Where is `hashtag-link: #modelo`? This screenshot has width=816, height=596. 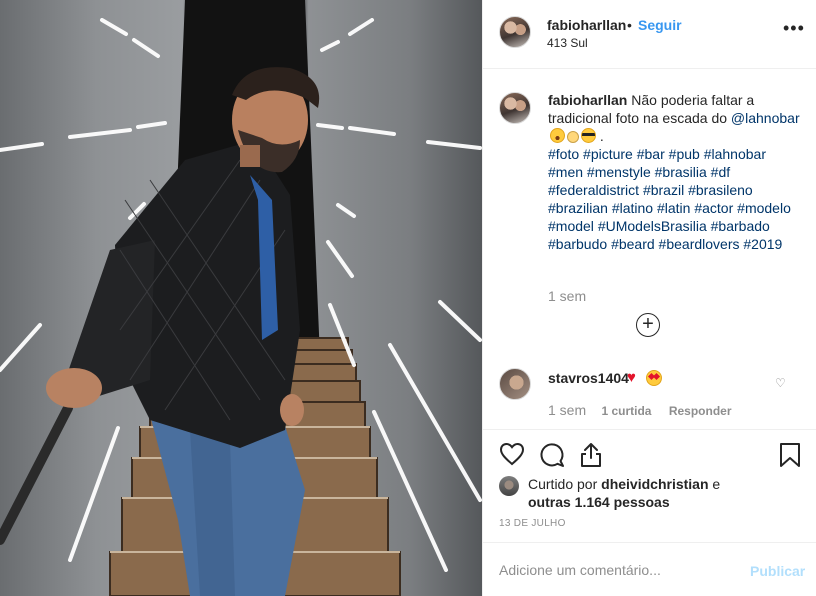
hashtag-link: #modelo is located at coordinates (764, 208).